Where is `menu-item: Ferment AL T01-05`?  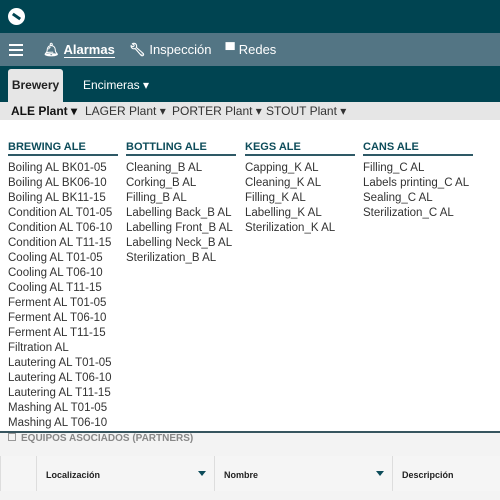 menu-item: Ferment AL T01-05 is located at coordinates (63, 303).